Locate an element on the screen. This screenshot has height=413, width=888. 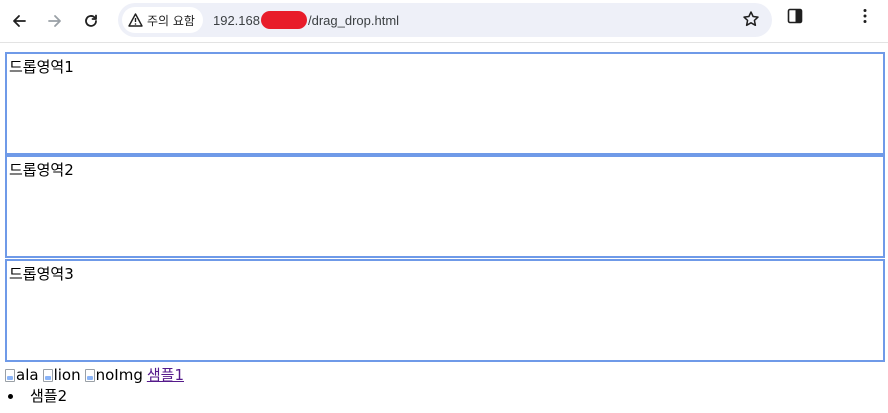
reload-button is located at coordinates (91, 21).